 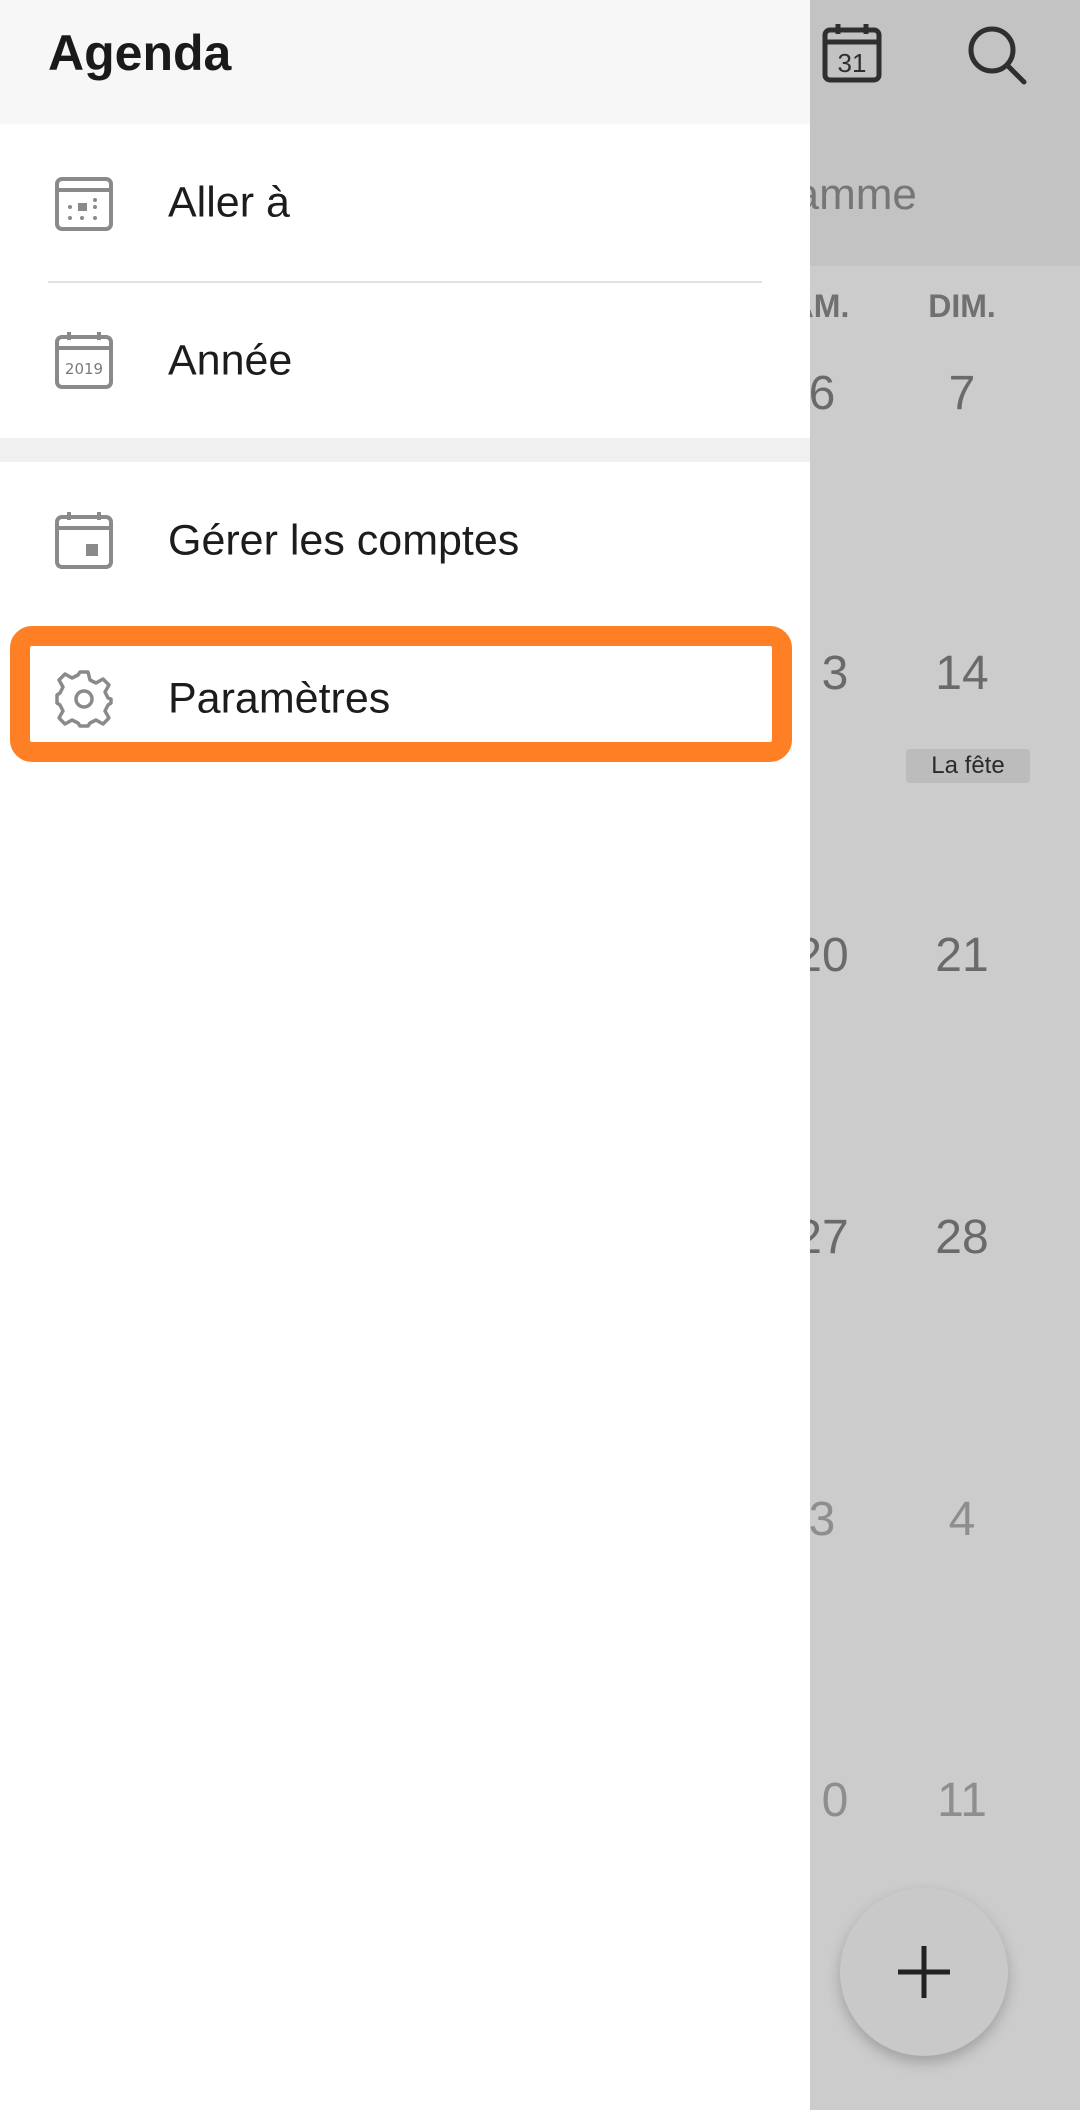 What do you see at coordinates (852, 63) in the screenshot?
I see `svg-text: 31` at bounding box center [852, 63].